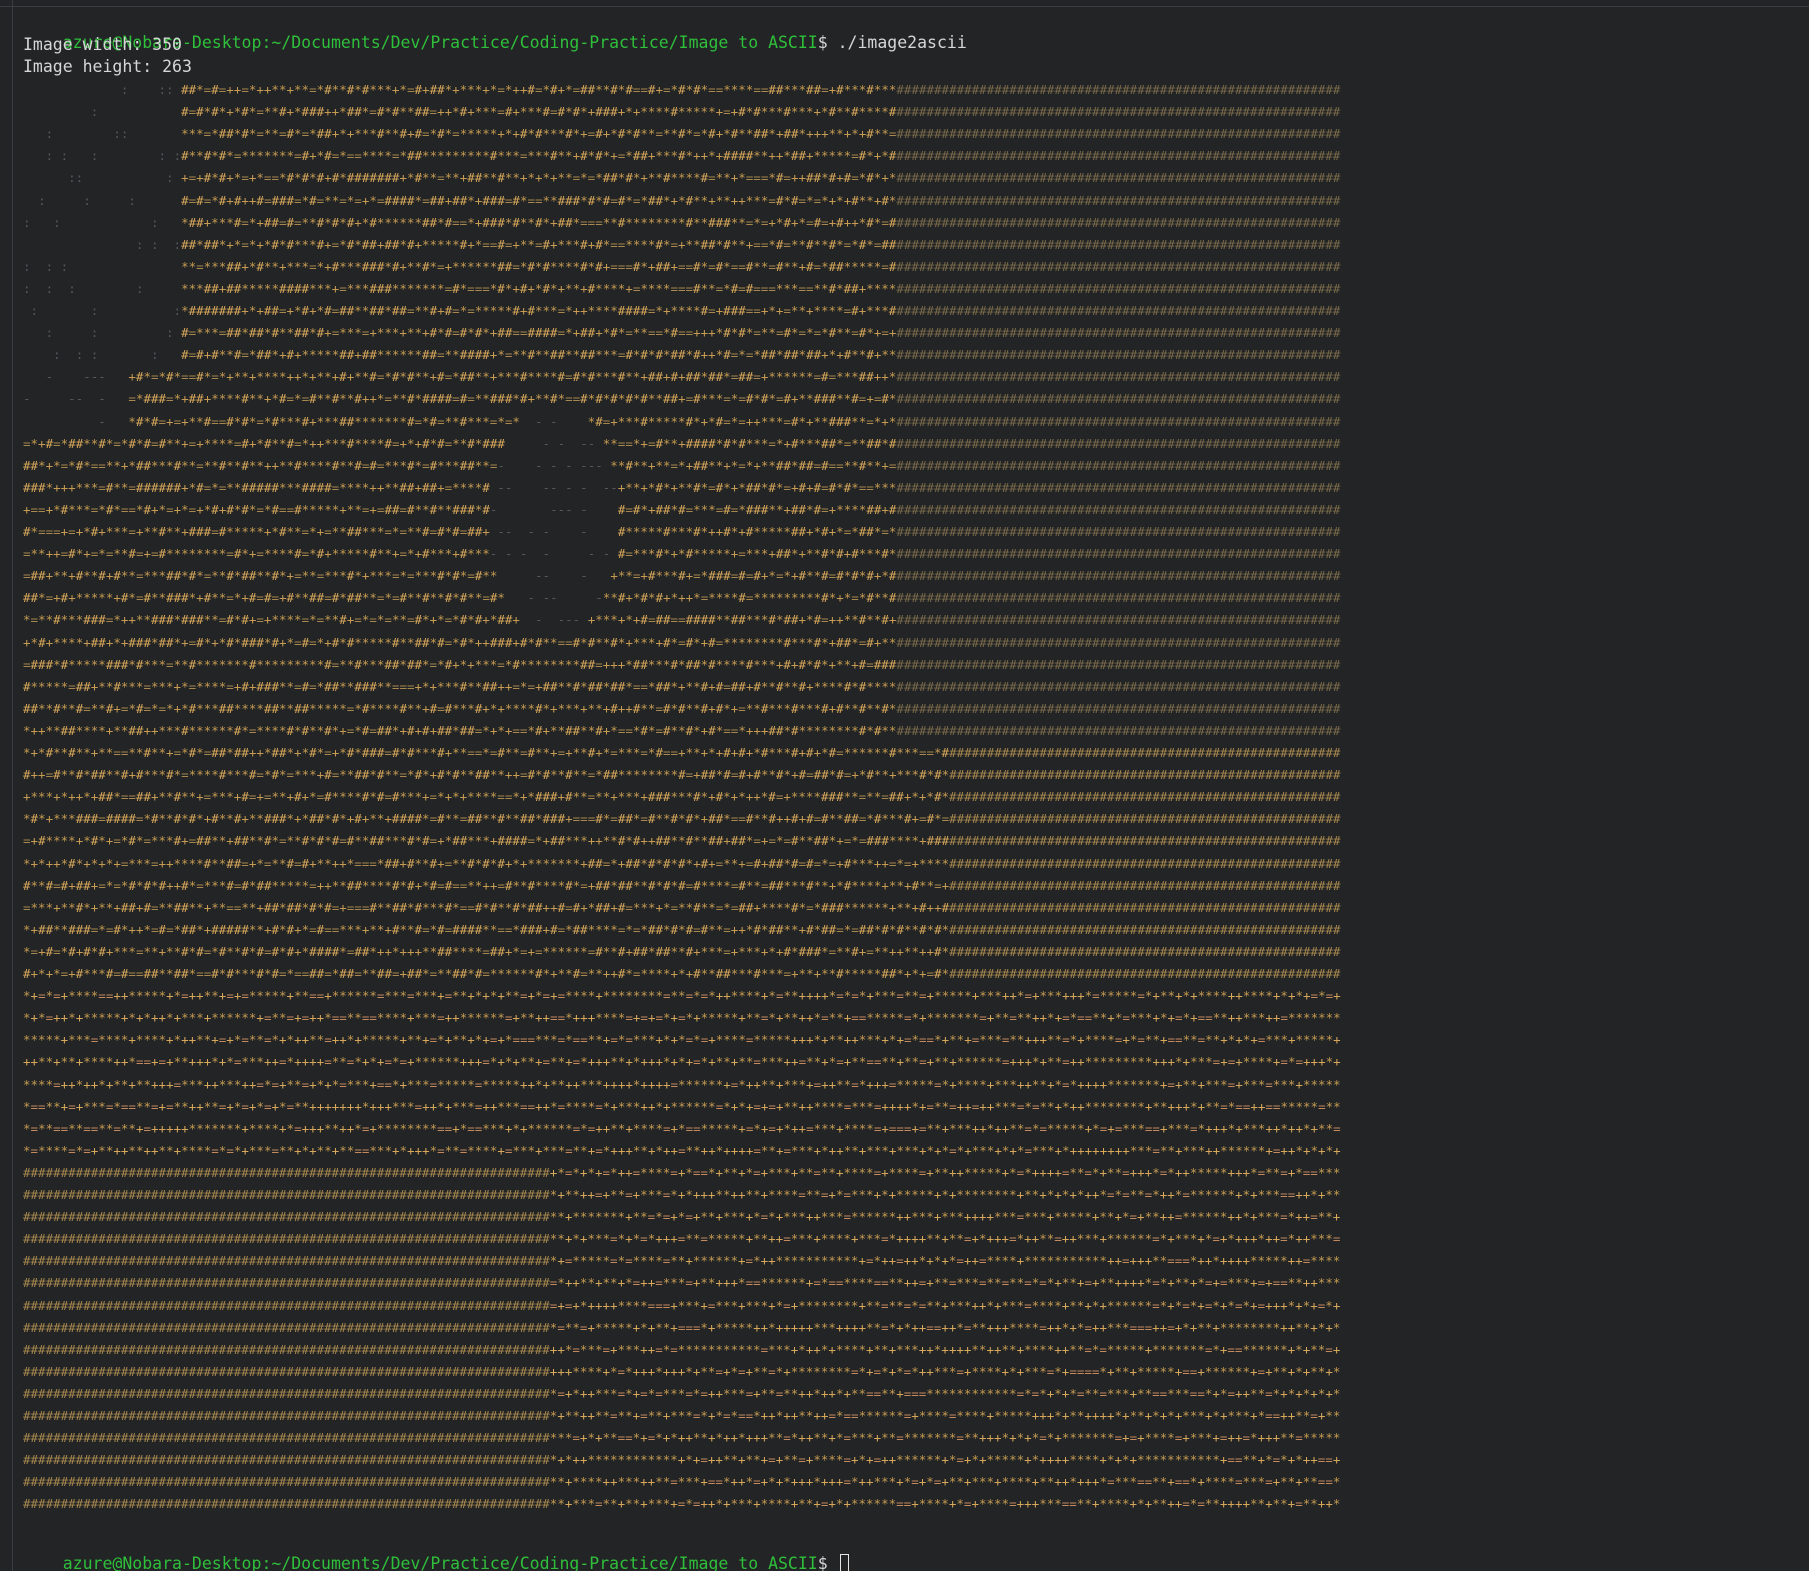 This screenshot has width=1809, height=1571. What do you see at coordinates (102, 44) in the screenshot?
I see `output-width-line: Image width: 350` at bounding box center [102, 44].